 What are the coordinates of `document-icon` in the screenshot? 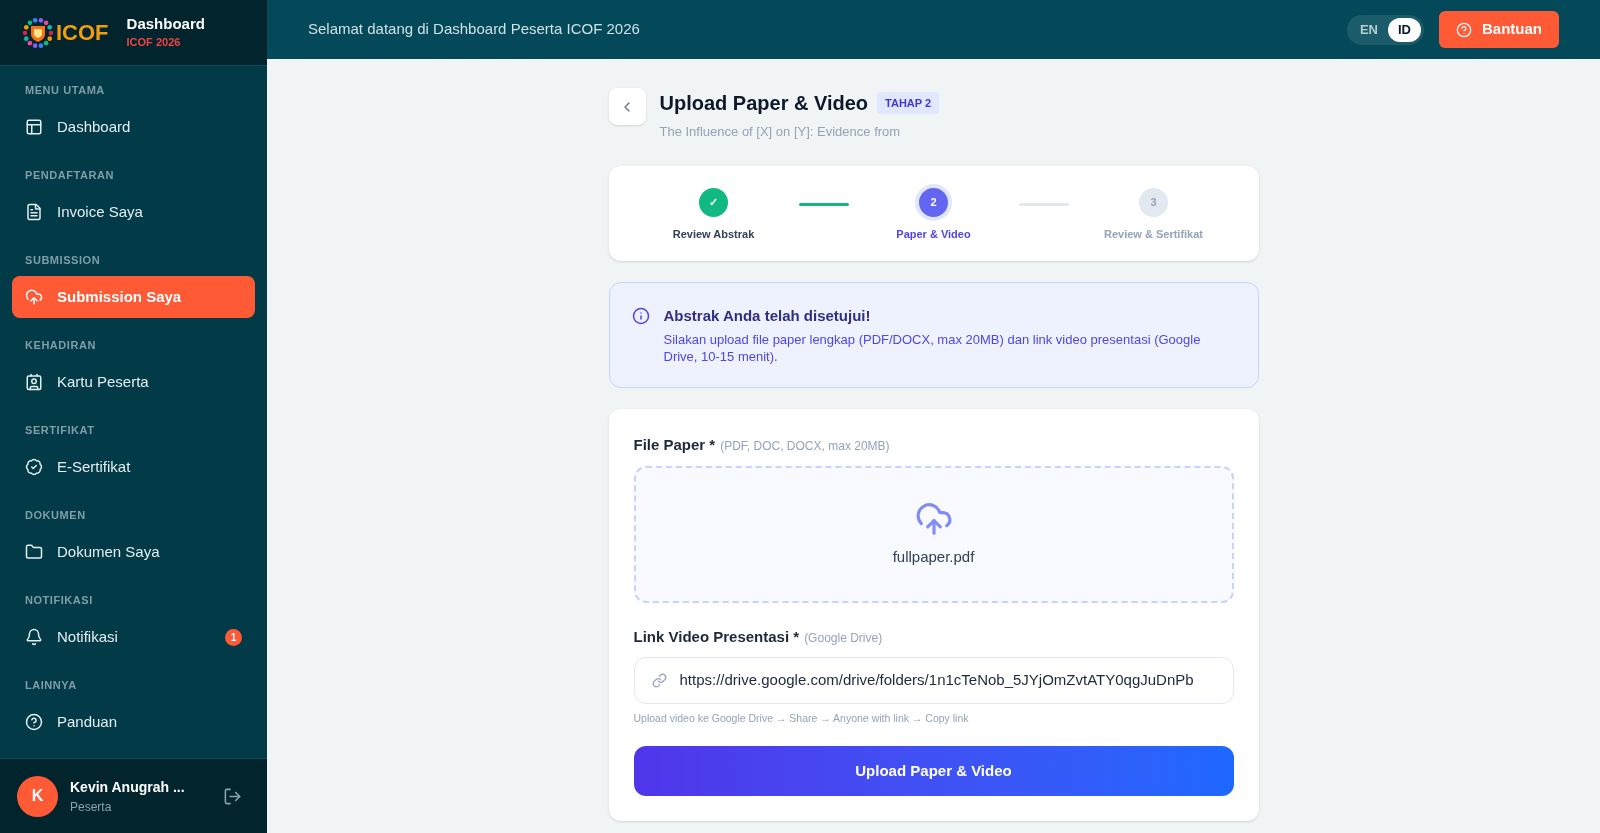 It's located at (34, 212).